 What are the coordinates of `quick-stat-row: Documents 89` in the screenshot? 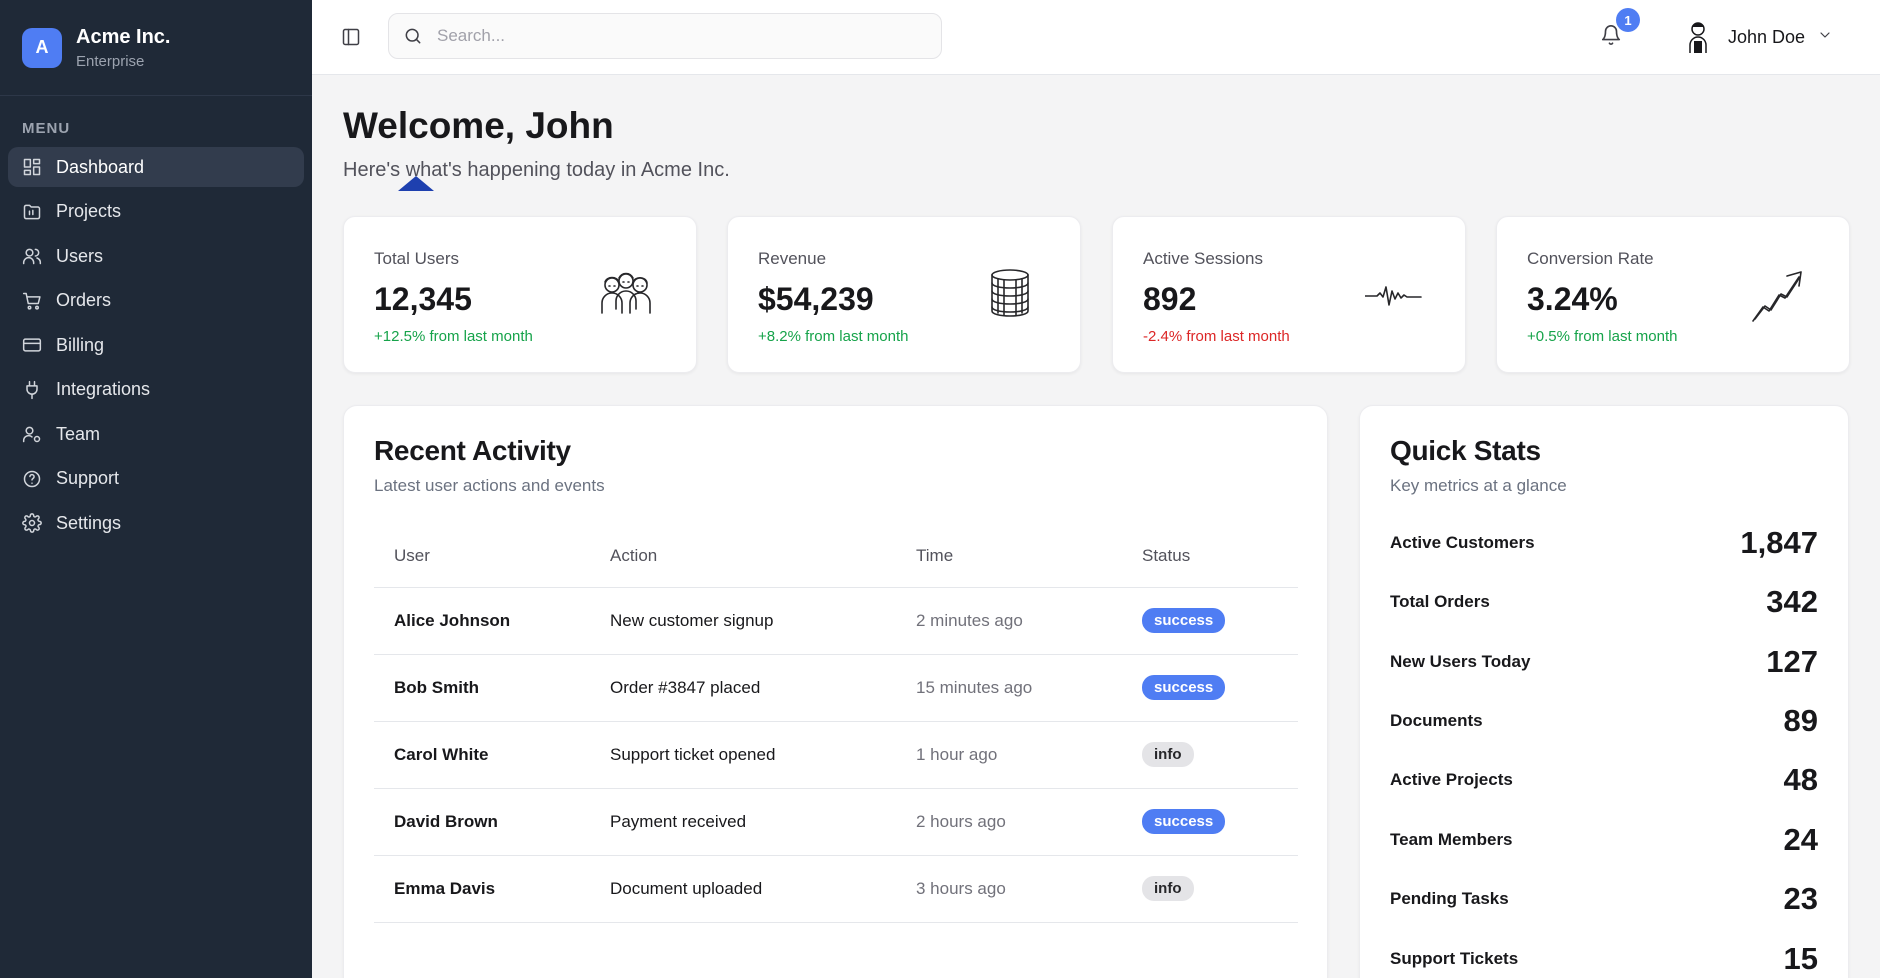 It's located at (1604, 721).